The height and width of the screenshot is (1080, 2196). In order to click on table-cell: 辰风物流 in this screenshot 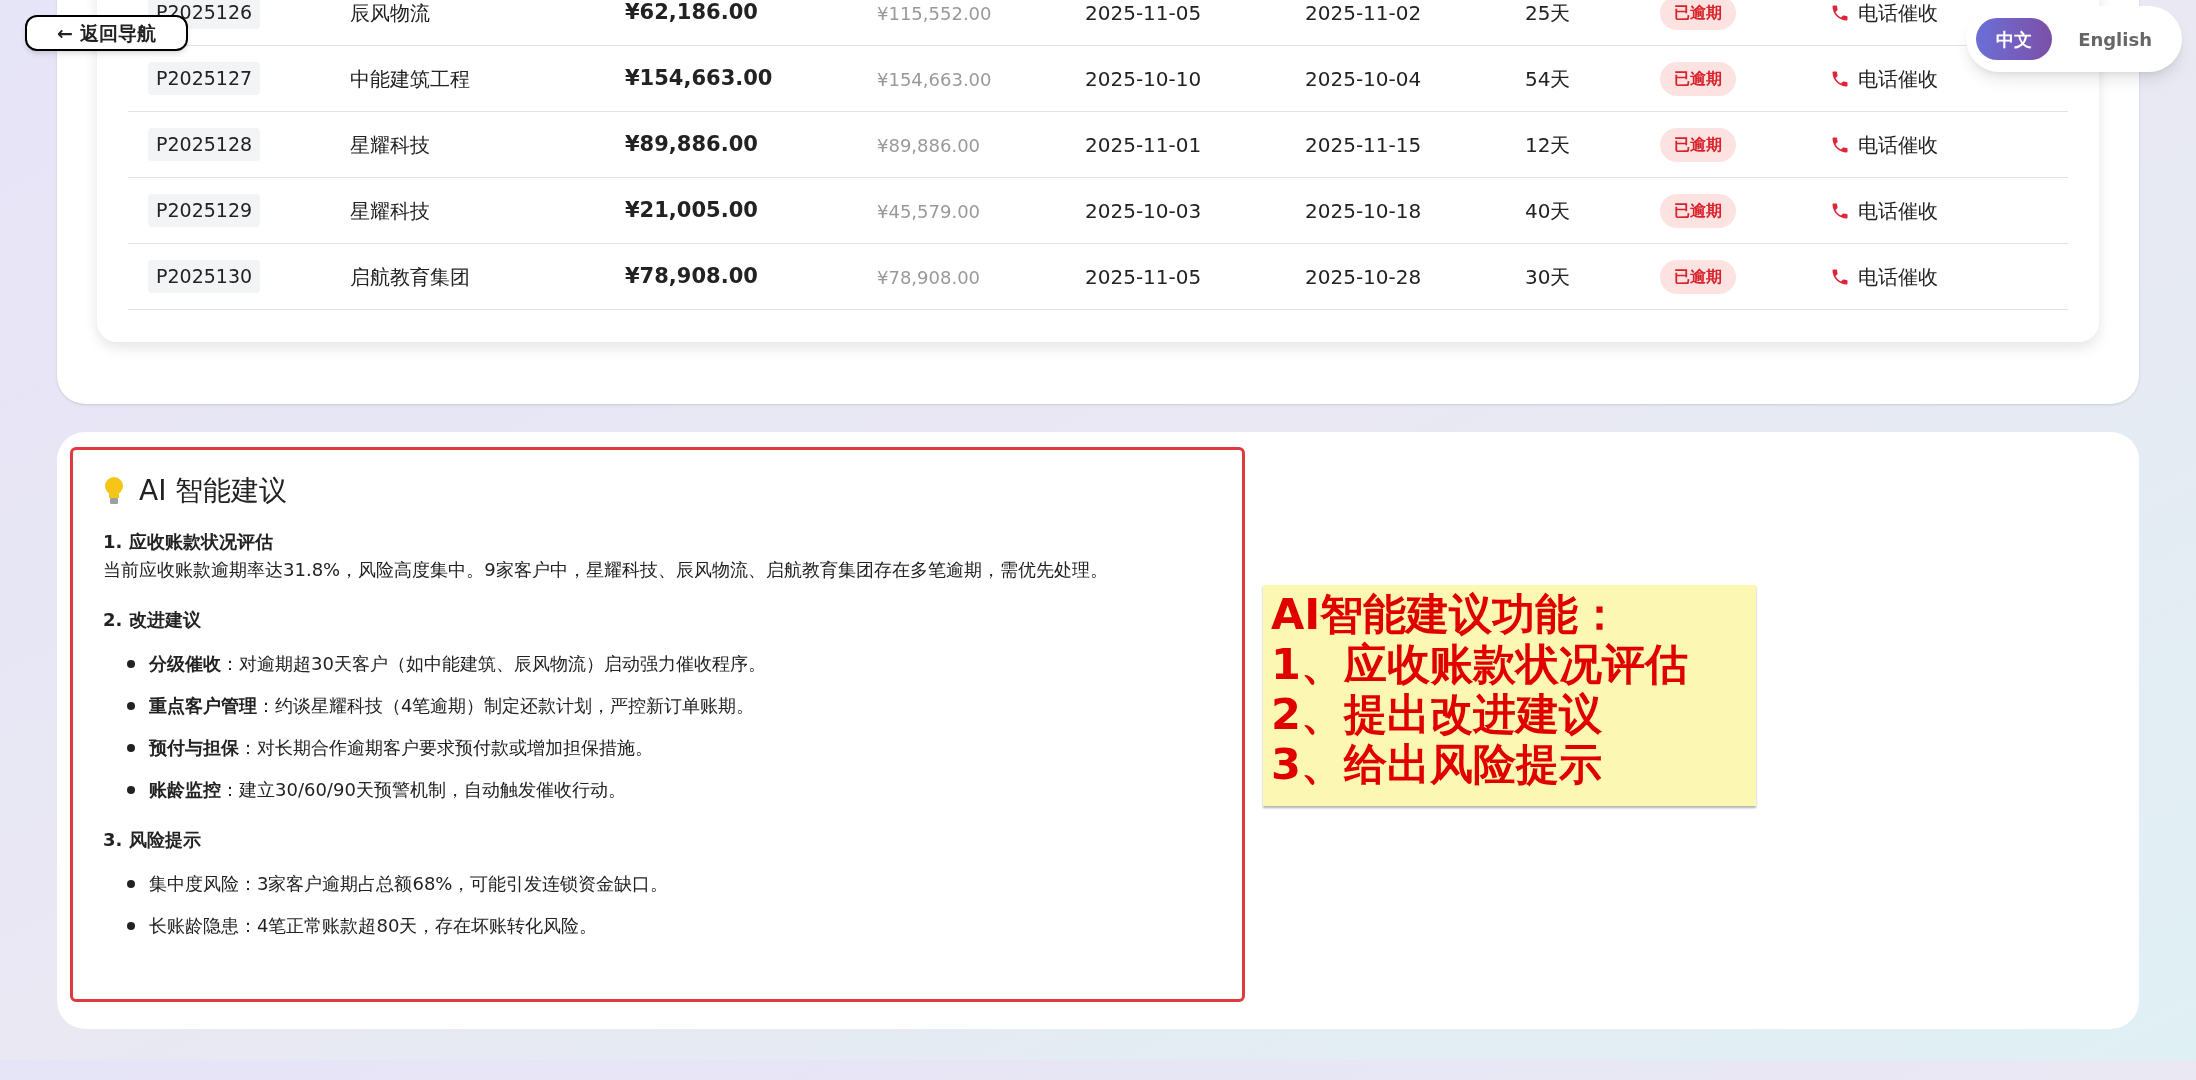, I will do `click(390, 12)`.